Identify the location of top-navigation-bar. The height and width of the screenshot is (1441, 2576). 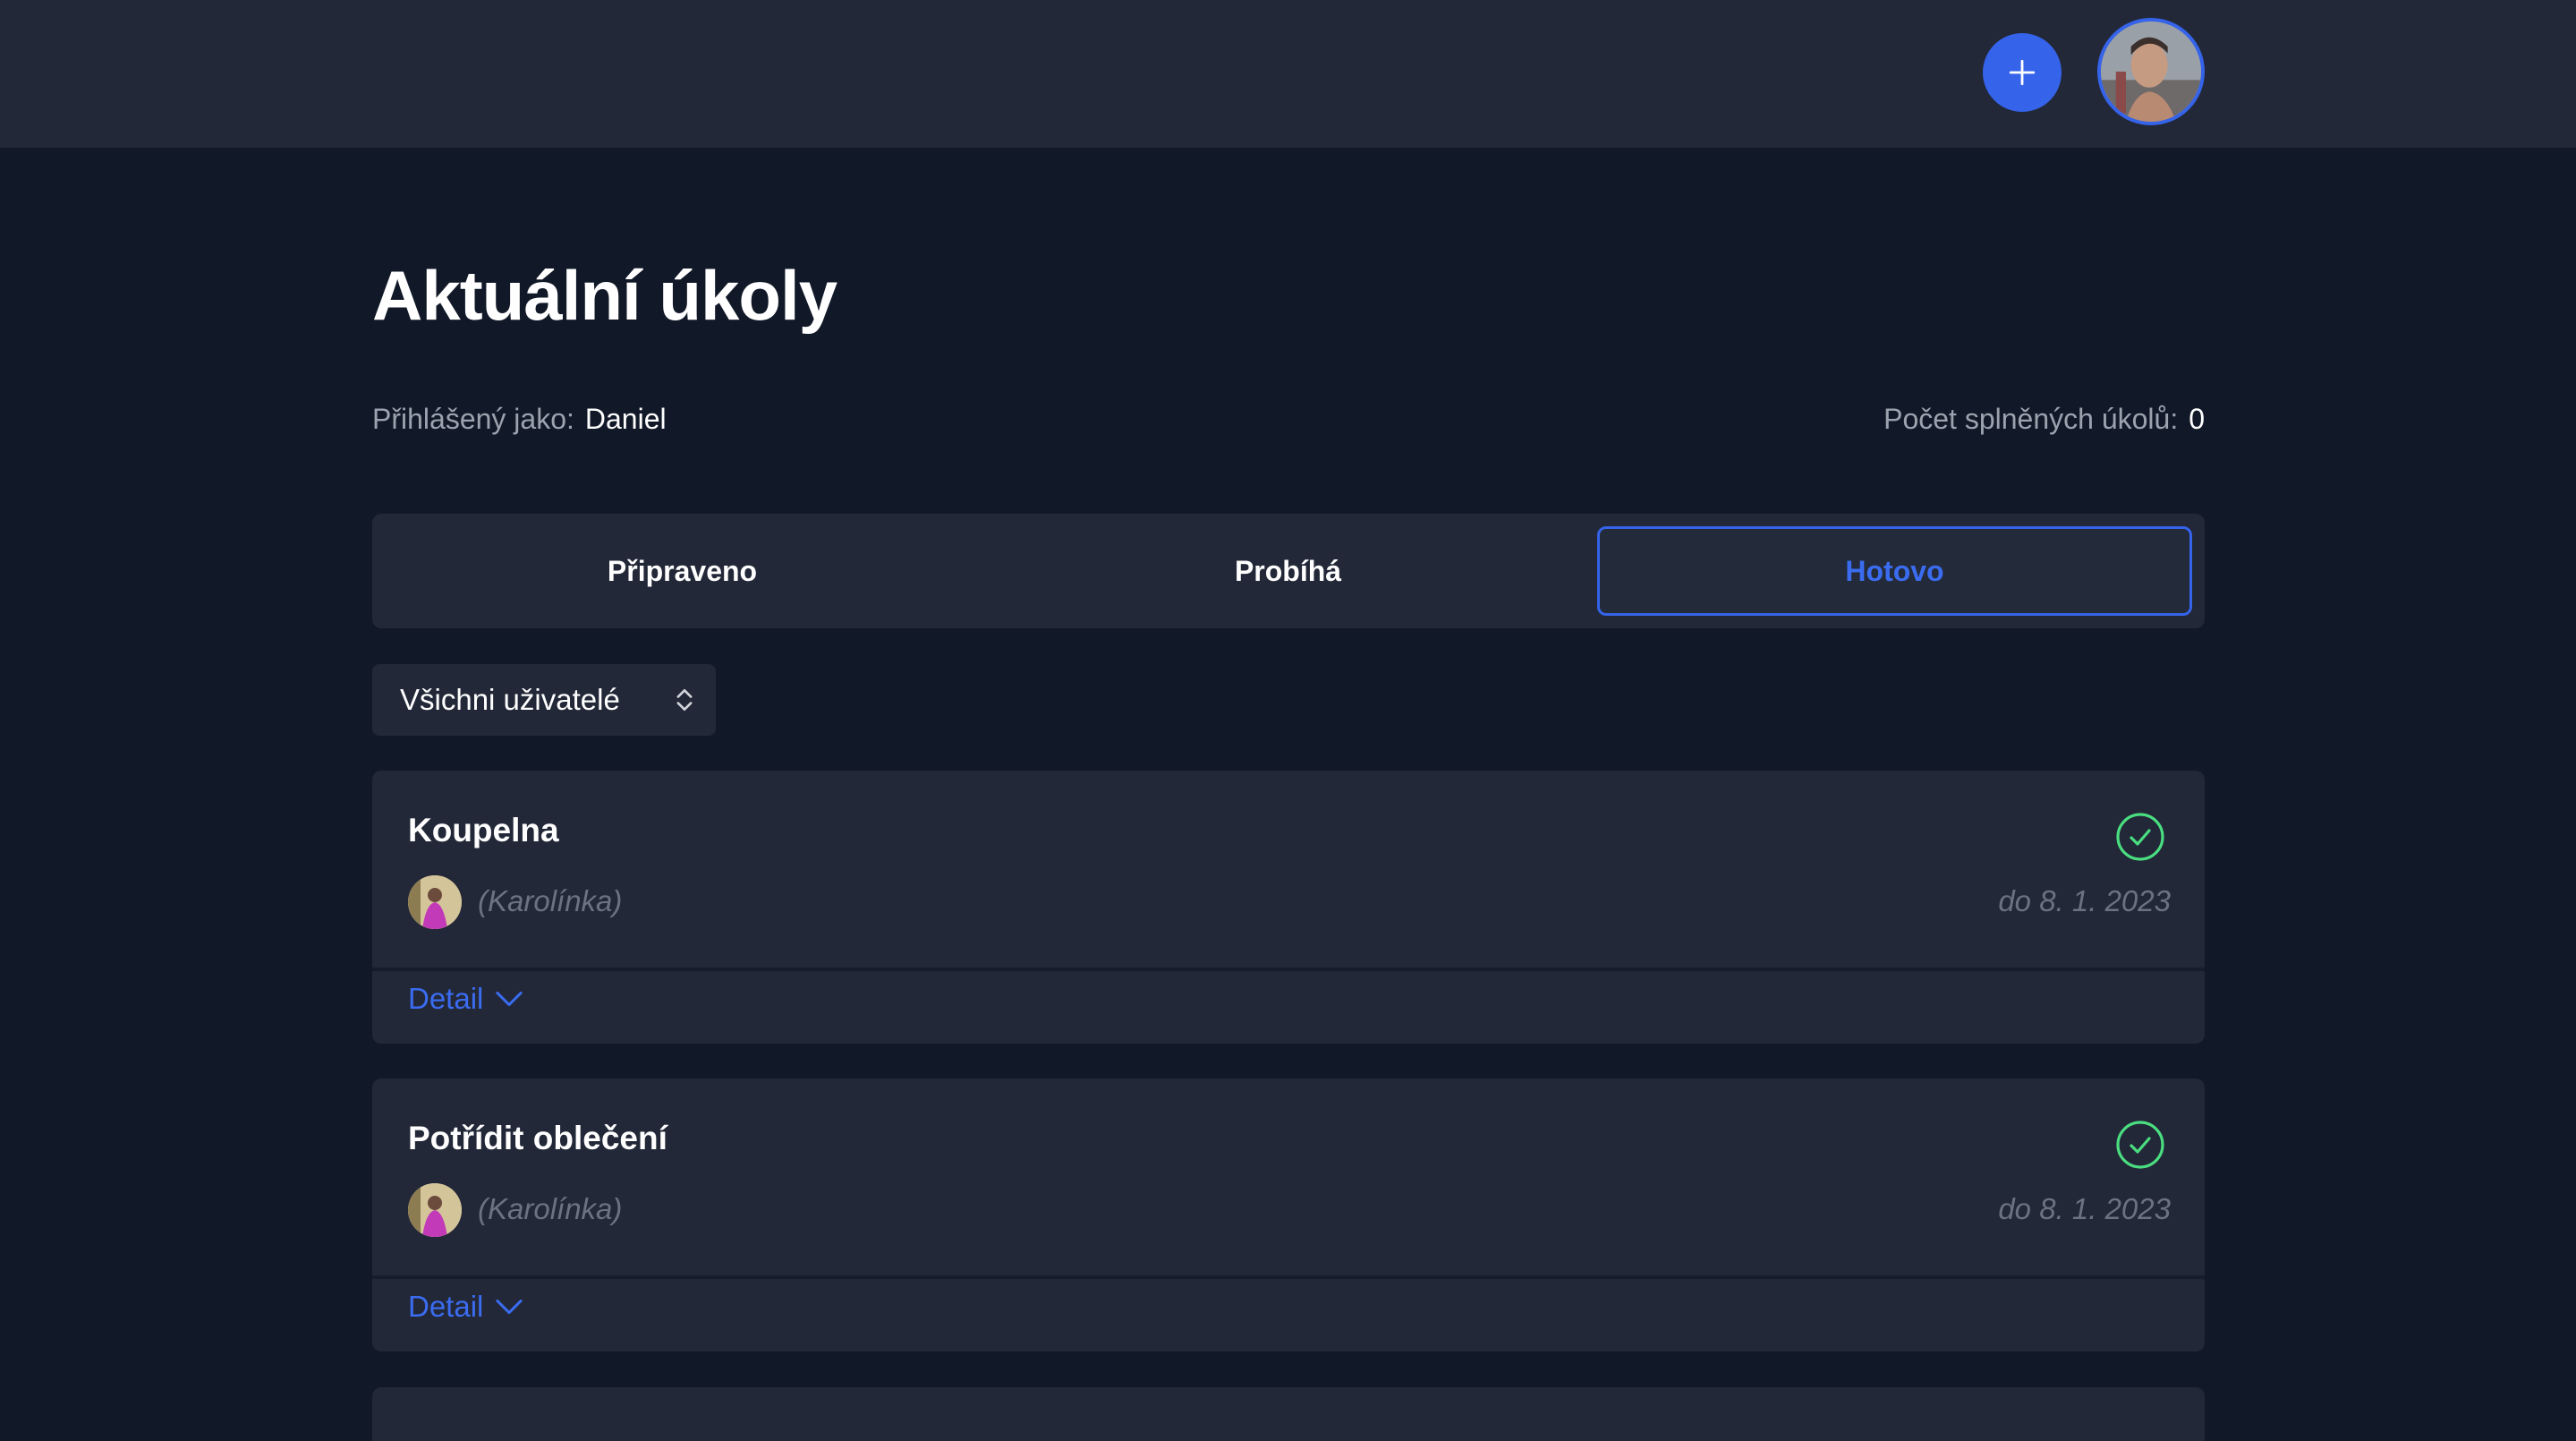
(1288, 74).